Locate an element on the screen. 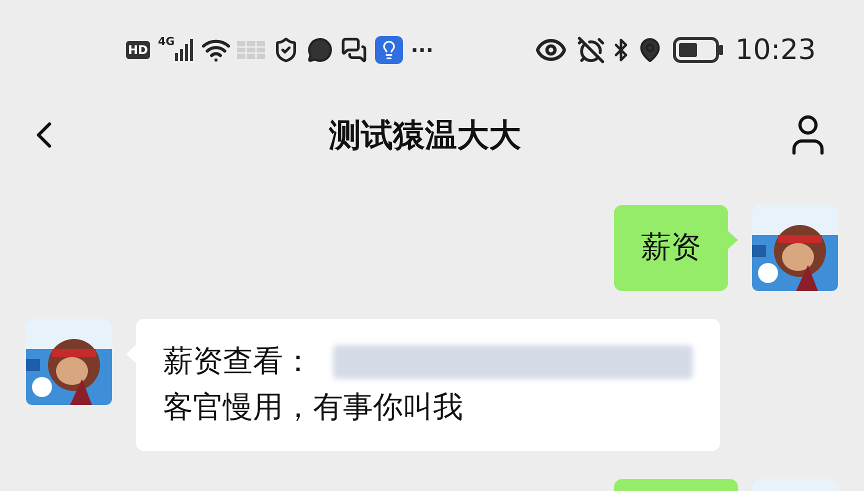 Image resolution: width=864 pixels, height=491 pixels. alarm-off-icon is located at coordinates (591, 50).